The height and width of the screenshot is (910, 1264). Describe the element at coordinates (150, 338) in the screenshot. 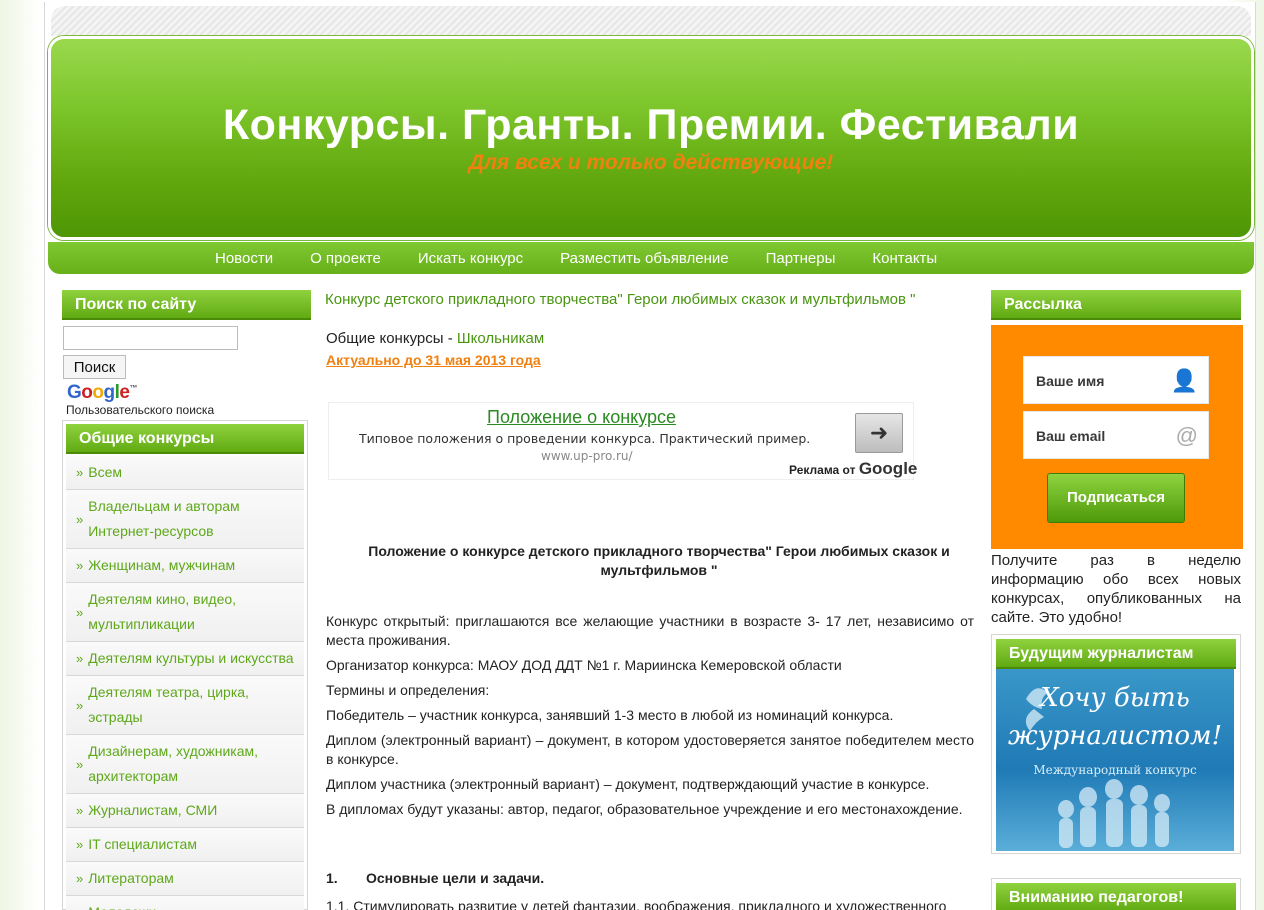

I see `search-input` at that location.